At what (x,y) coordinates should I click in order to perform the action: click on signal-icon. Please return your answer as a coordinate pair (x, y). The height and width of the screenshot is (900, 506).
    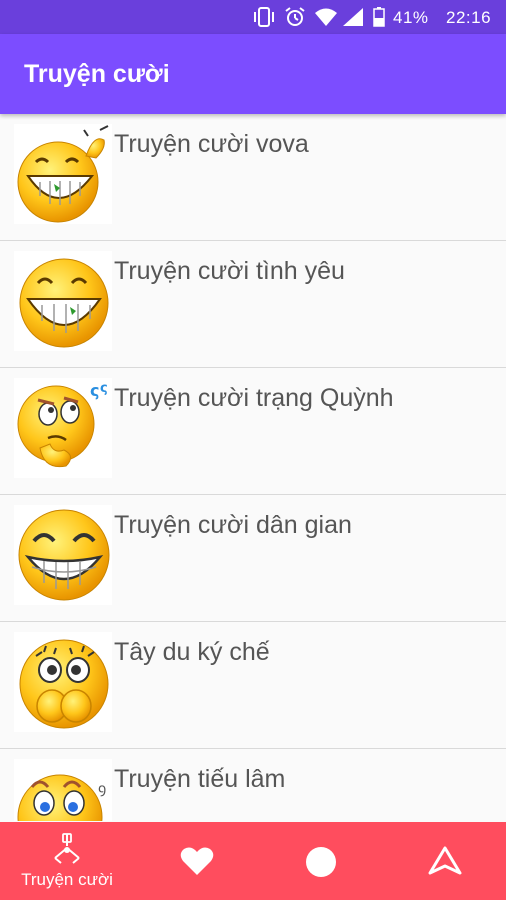
    Looking at the image, I should click on (353, 17).